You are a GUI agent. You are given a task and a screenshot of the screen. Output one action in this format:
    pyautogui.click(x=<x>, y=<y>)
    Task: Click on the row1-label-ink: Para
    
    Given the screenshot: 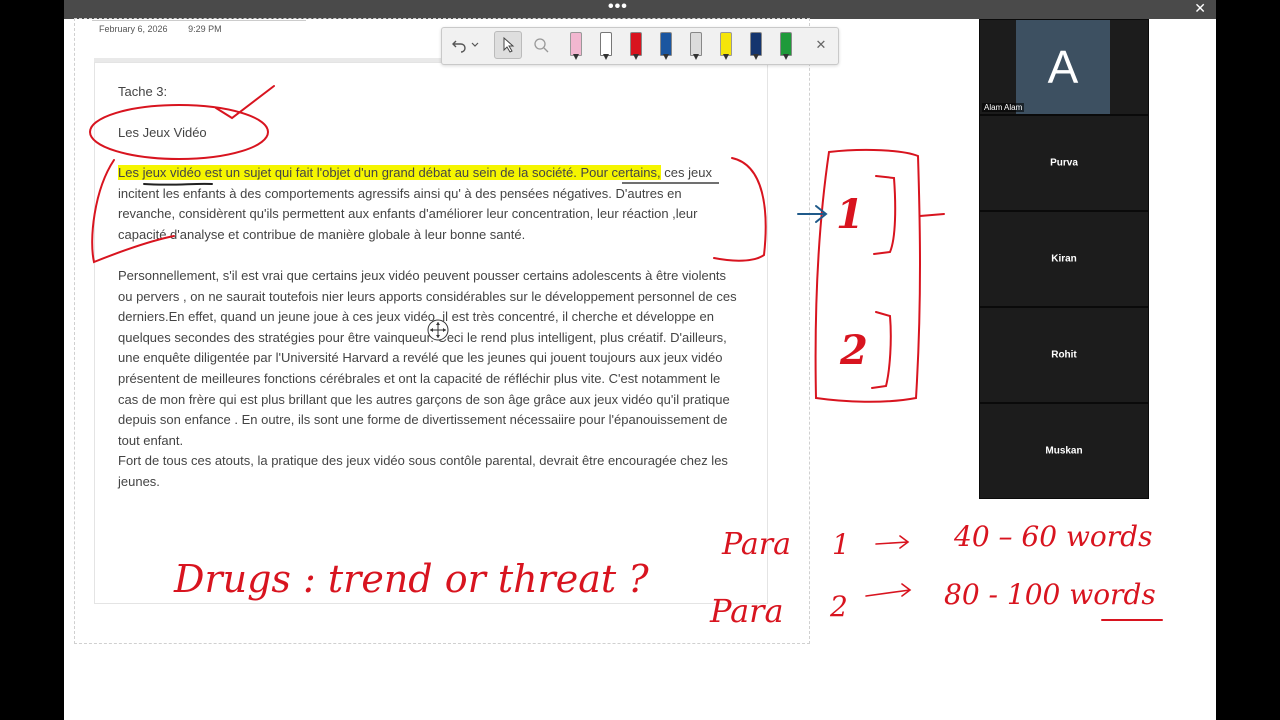 What is the action you would take?
    pyautogui.click(x=756, y=544)
    